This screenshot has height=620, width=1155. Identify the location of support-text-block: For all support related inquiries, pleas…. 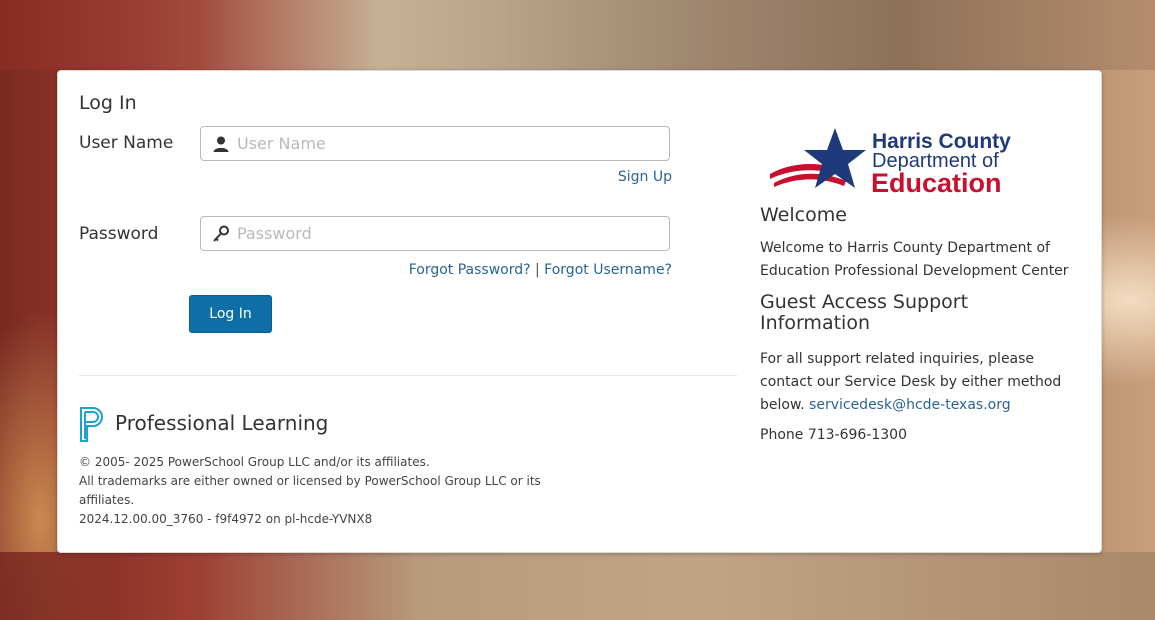
(925, 382).